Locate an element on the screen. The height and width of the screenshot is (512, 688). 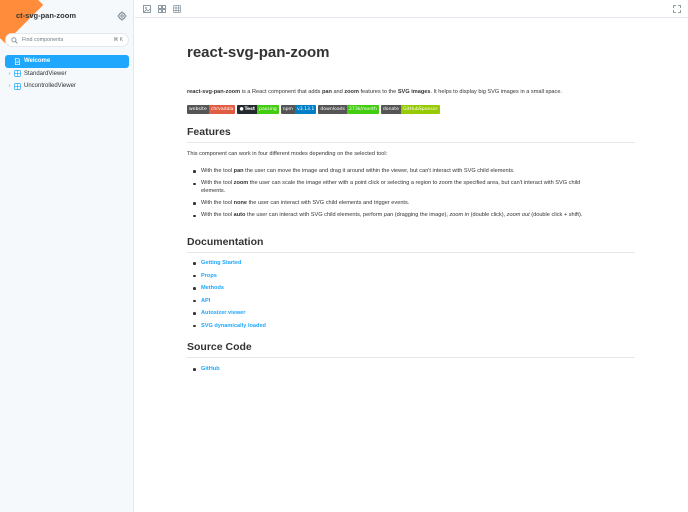
list-item: Autosizer viewer is located at coordinates (229, 313).